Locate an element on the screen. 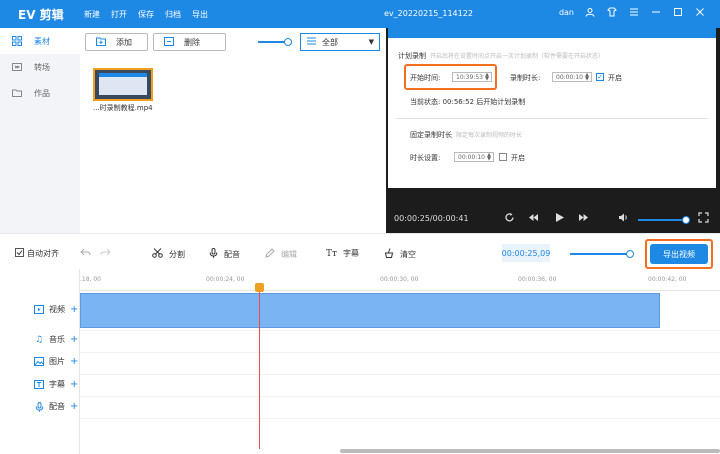 The width and height of the screenshot is (720, 454). track-dub: 配音 + is located at coordinates (56, 406).